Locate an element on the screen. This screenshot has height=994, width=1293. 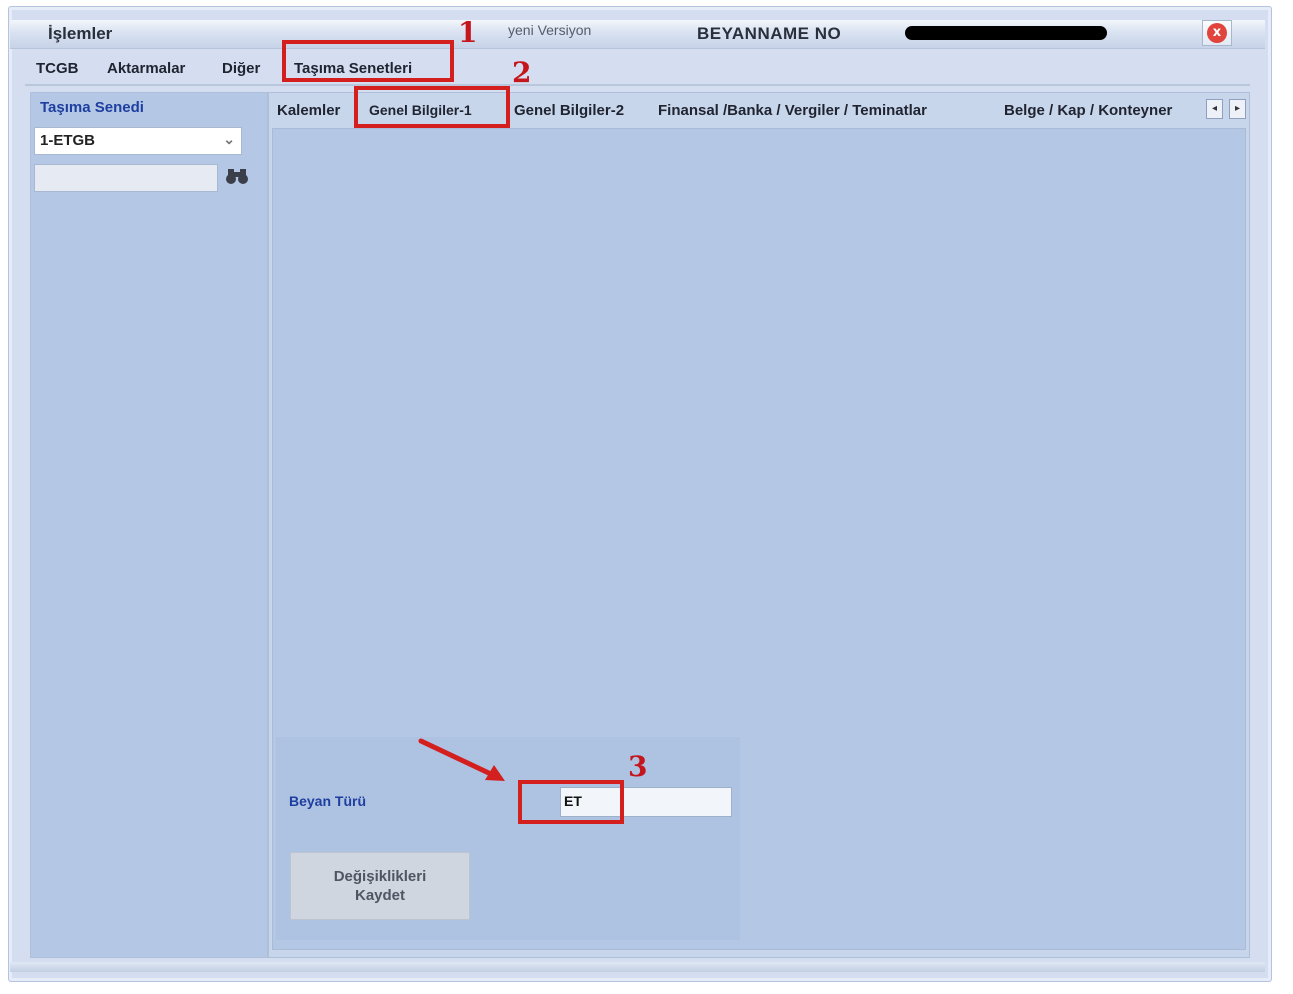
tab-finansal: Finansal /Banka / Vergiler / Teminatlar is located at coordinates (792, 110).